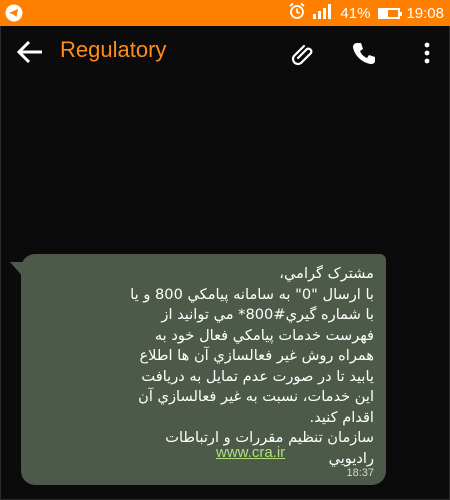 The image size is (450, 500). I want to click on status-icons: 41% 19:08, so click(366, 13).